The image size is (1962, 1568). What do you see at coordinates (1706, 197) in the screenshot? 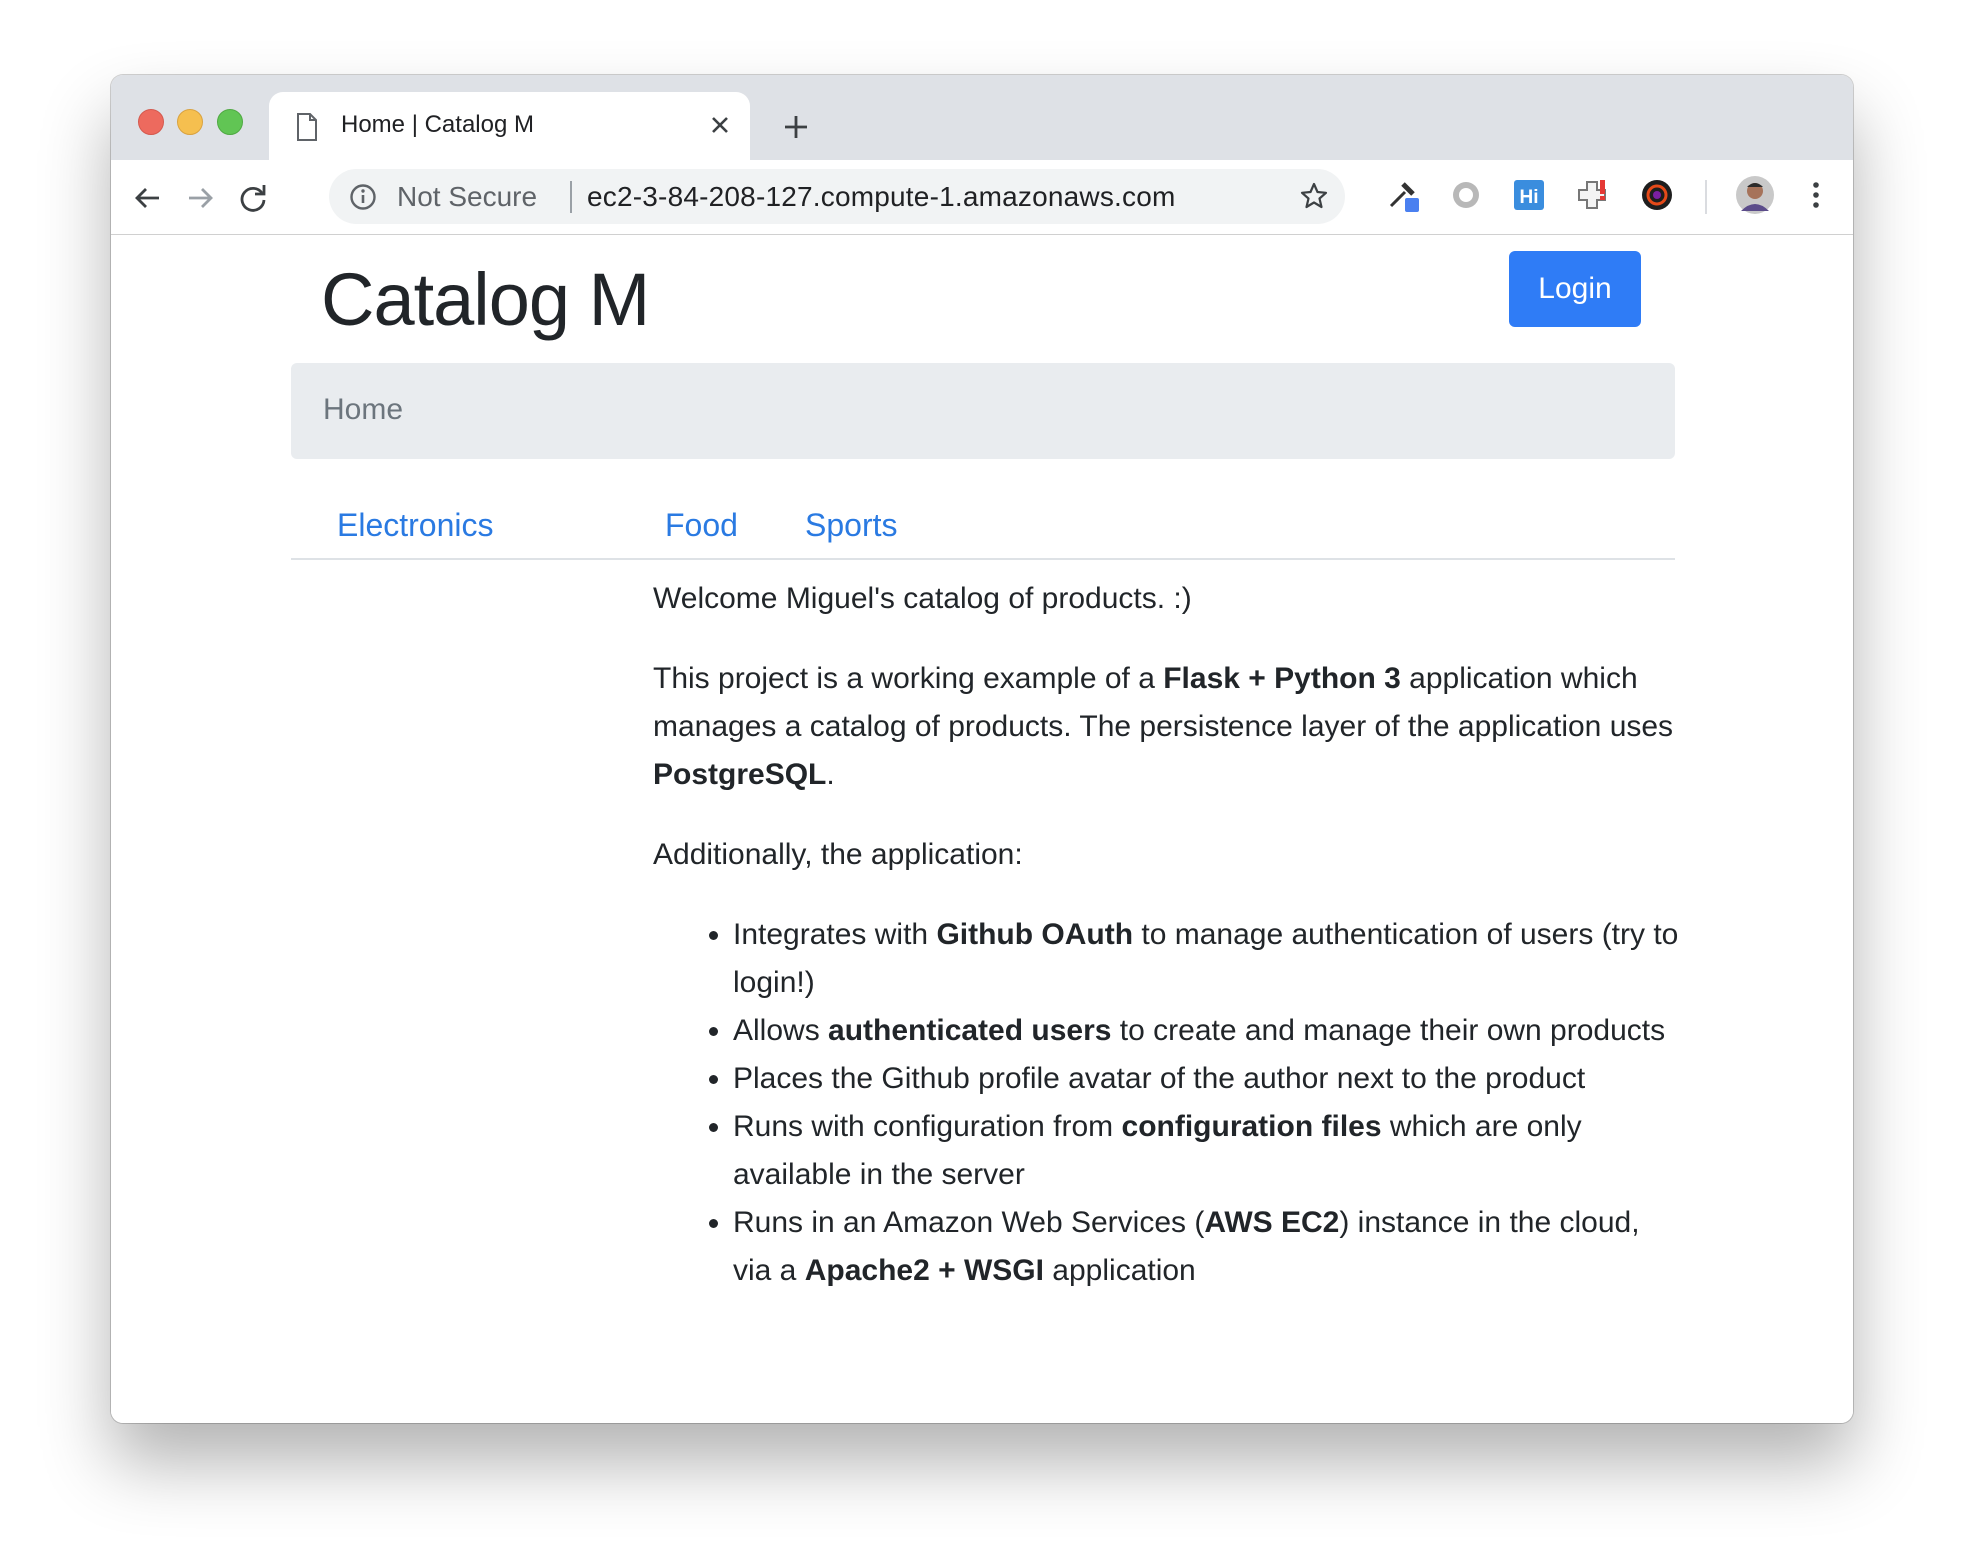
I see `toolbar-divider` at bounding box center [1706, 197].